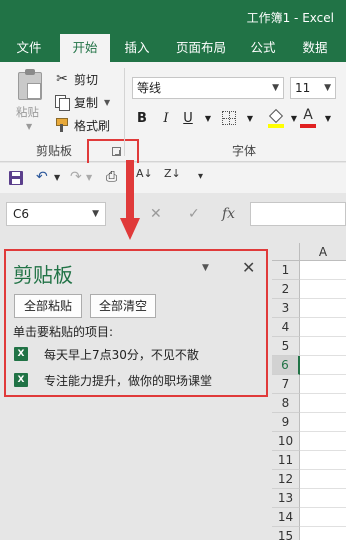  I want to click on insert-function-icon: fx, so click(228, 214).